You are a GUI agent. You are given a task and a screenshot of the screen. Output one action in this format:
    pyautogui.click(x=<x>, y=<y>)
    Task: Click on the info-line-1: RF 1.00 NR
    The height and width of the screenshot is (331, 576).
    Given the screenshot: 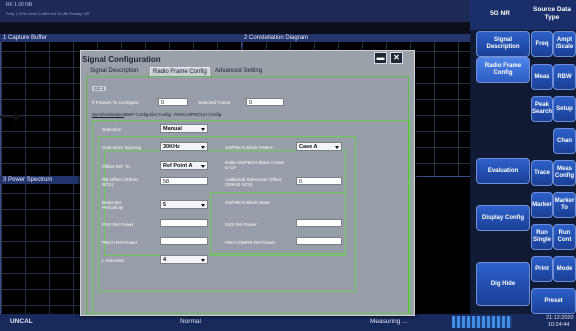 What is the action you would take?
    pyautogui.click(x=19, y=5)
    